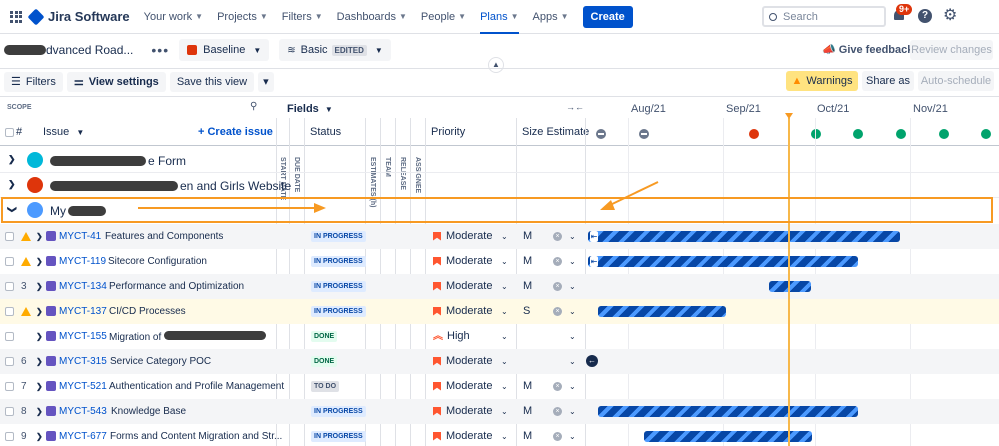 This screenshot has height=446, width=999. What do you see at coordinates (607, 16) in the screenshot?
I see `create-button: Create` at bounding box center [607, 16].